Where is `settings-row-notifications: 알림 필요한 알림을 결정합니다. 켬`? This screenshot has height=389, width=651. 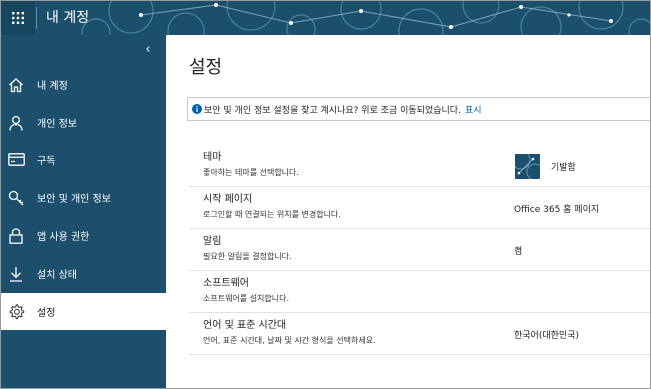
settings-row-notifications: 알림 필요한 알림을 결정합니다. 켬 is located at coordinates (419, 250).